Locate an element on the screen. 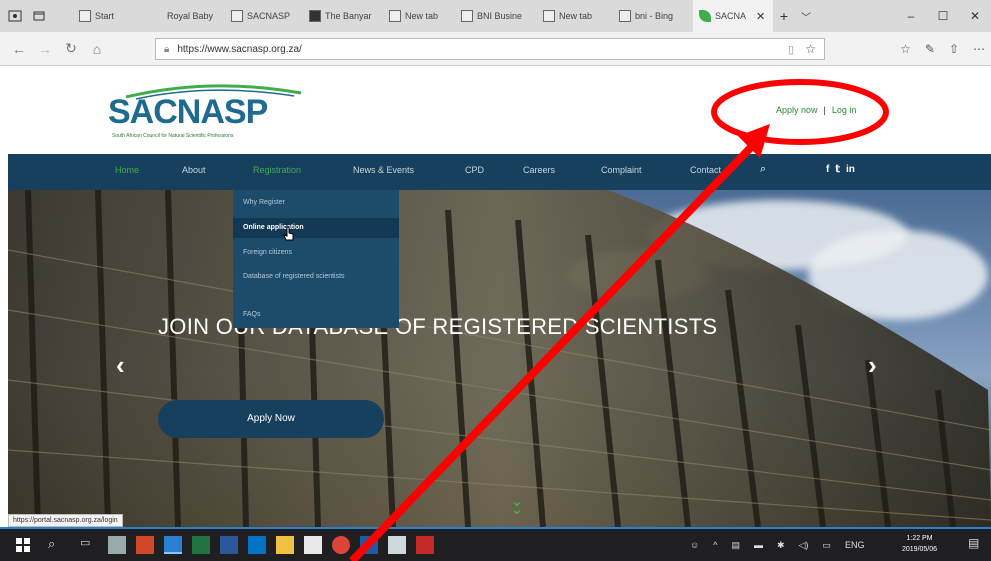  file-explorer-icon is located at coordinates (285, 545).